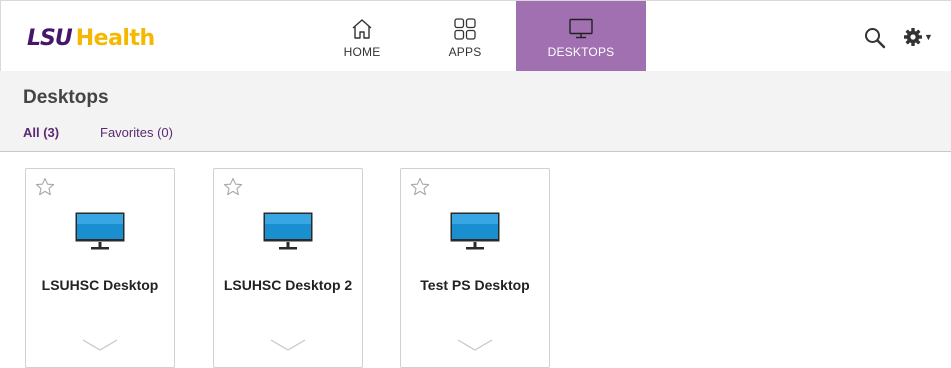  Describe the element at coordinates (100, 268) in the screenshot. I see `desktop-tile: LSUHSC Desktop` at that location.